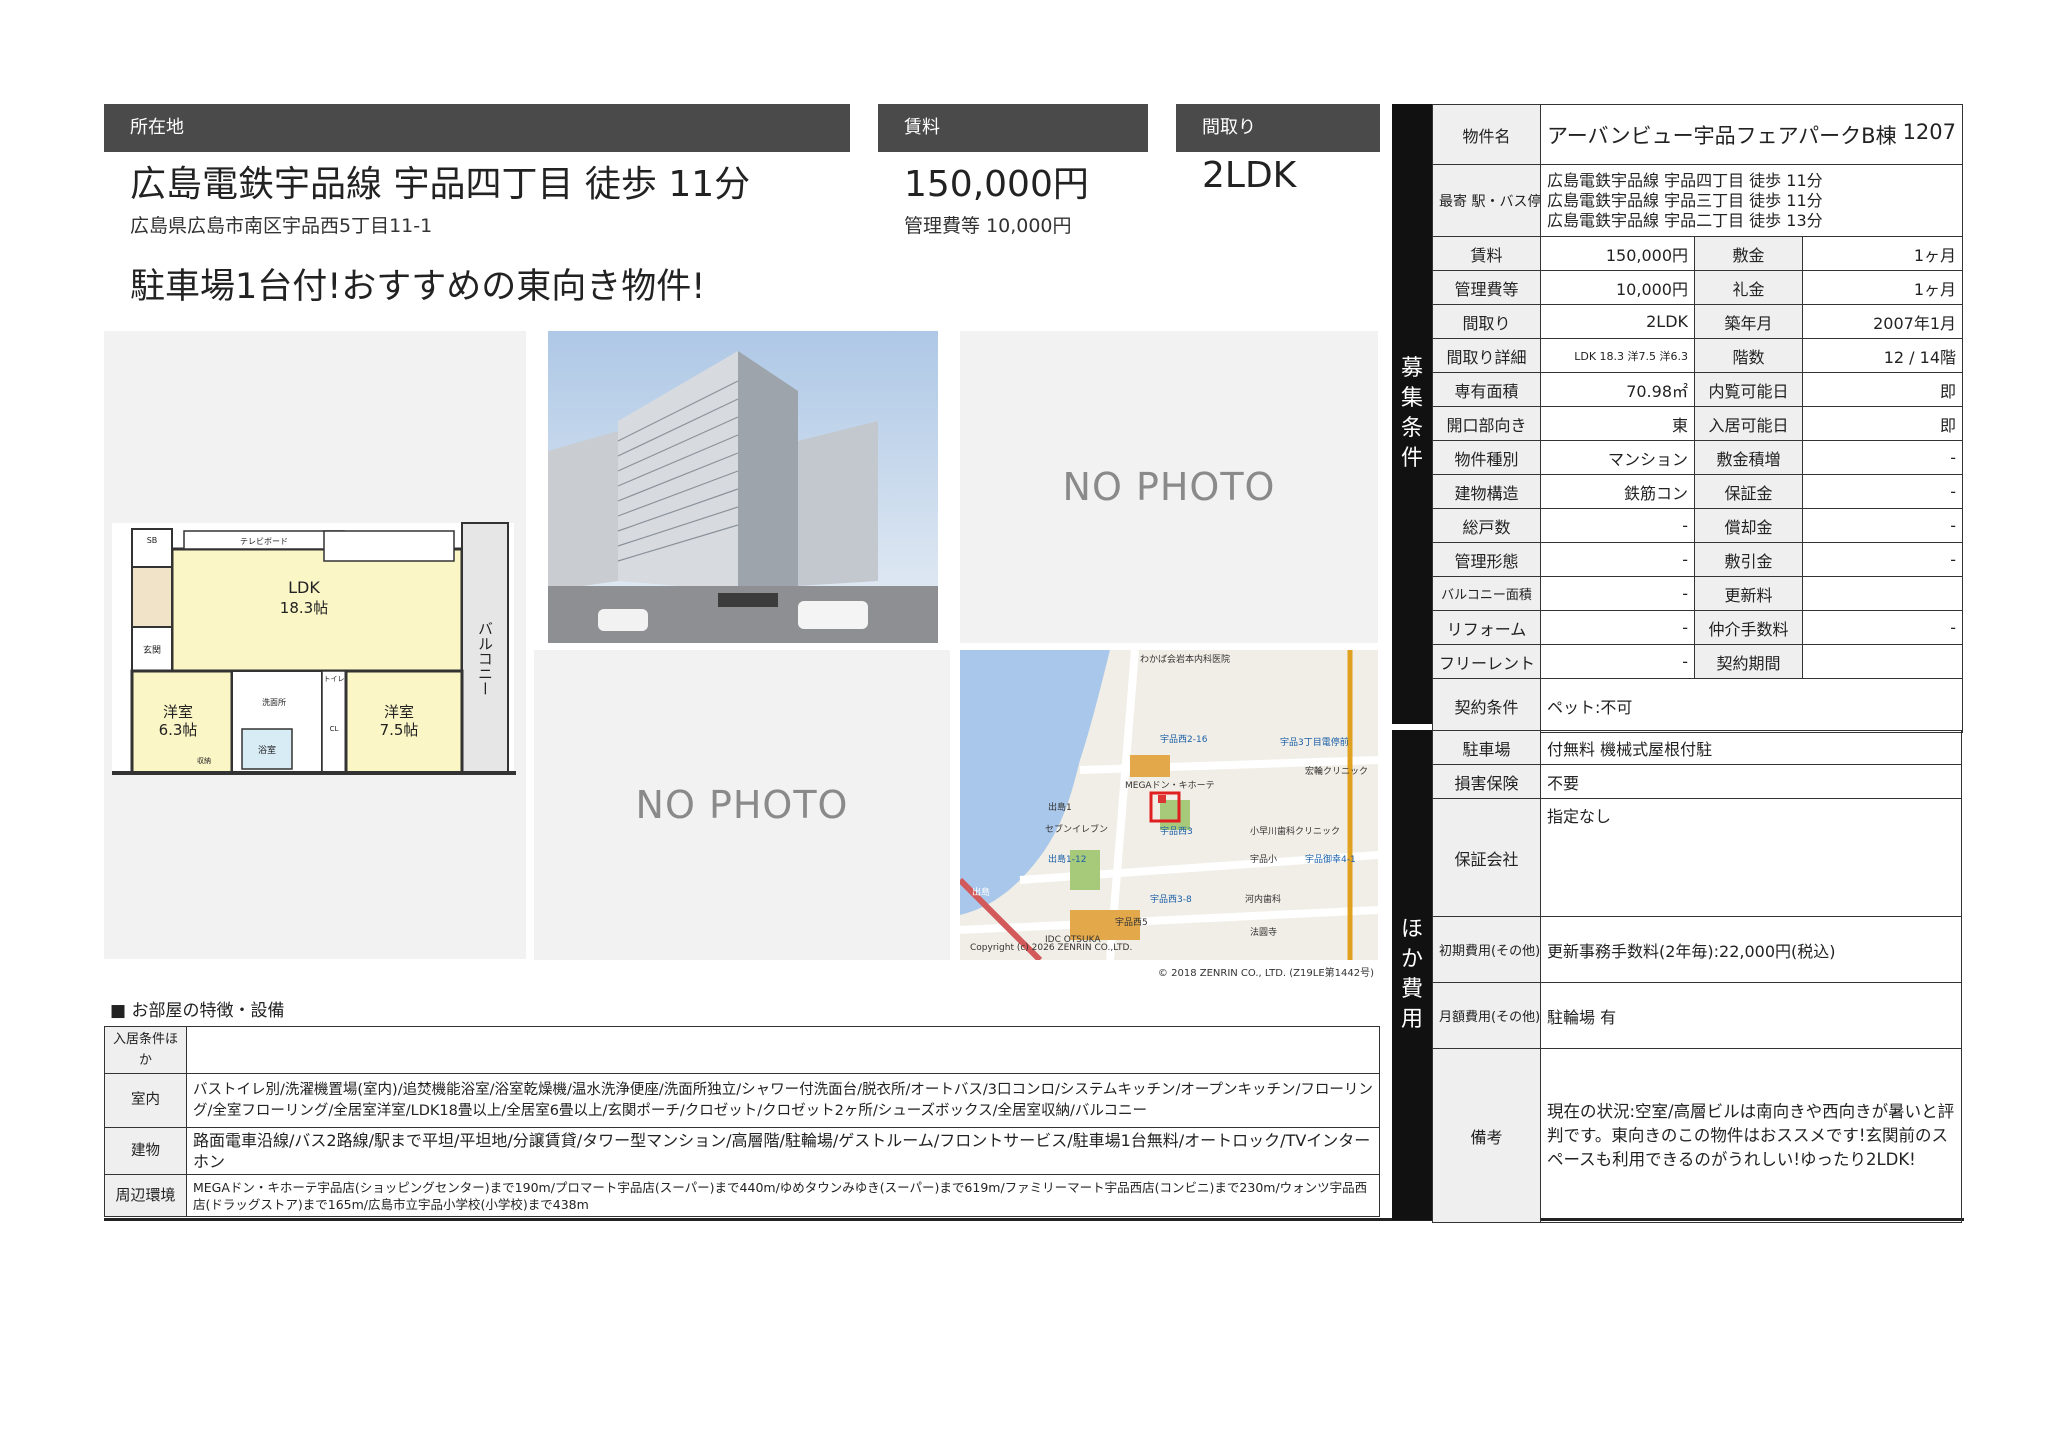 The height and width of the screenshot is (1454, 2056). Describe the element at coordinates (1722, 135) in the screenshot. I see `property-name: アーバンビュー宇品フェアパークB棟` at that location.